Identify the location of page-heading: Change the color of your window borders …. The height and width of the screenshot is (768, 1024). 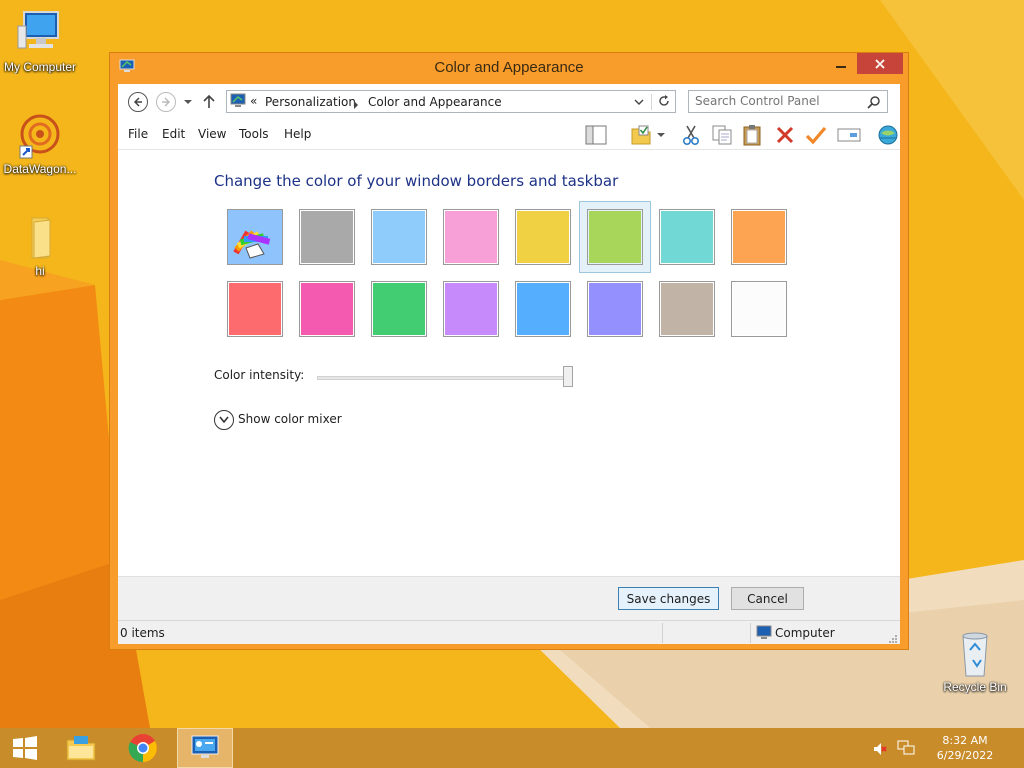
(416, 181).